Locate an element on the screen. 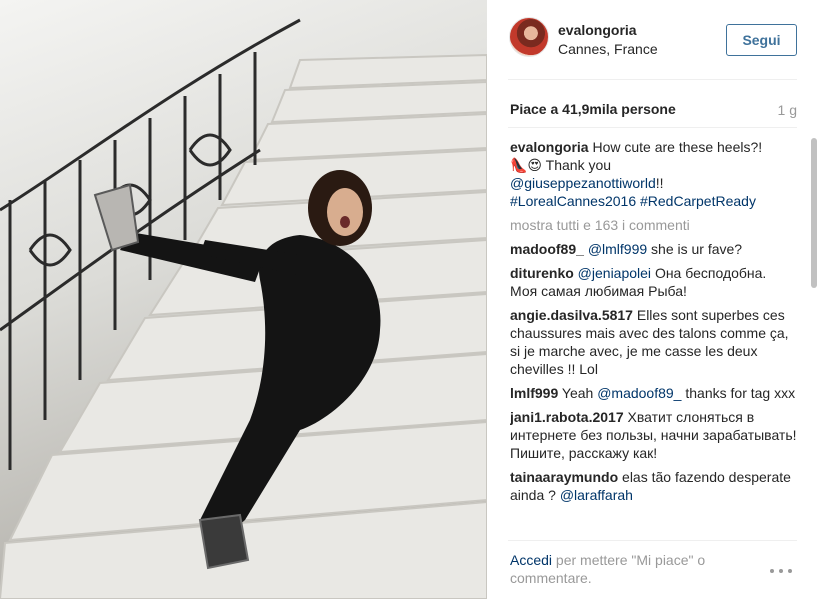 The width and height of the screenshot is (823, 599). caption-username: evalongoria is located at coordinates (549, 147).